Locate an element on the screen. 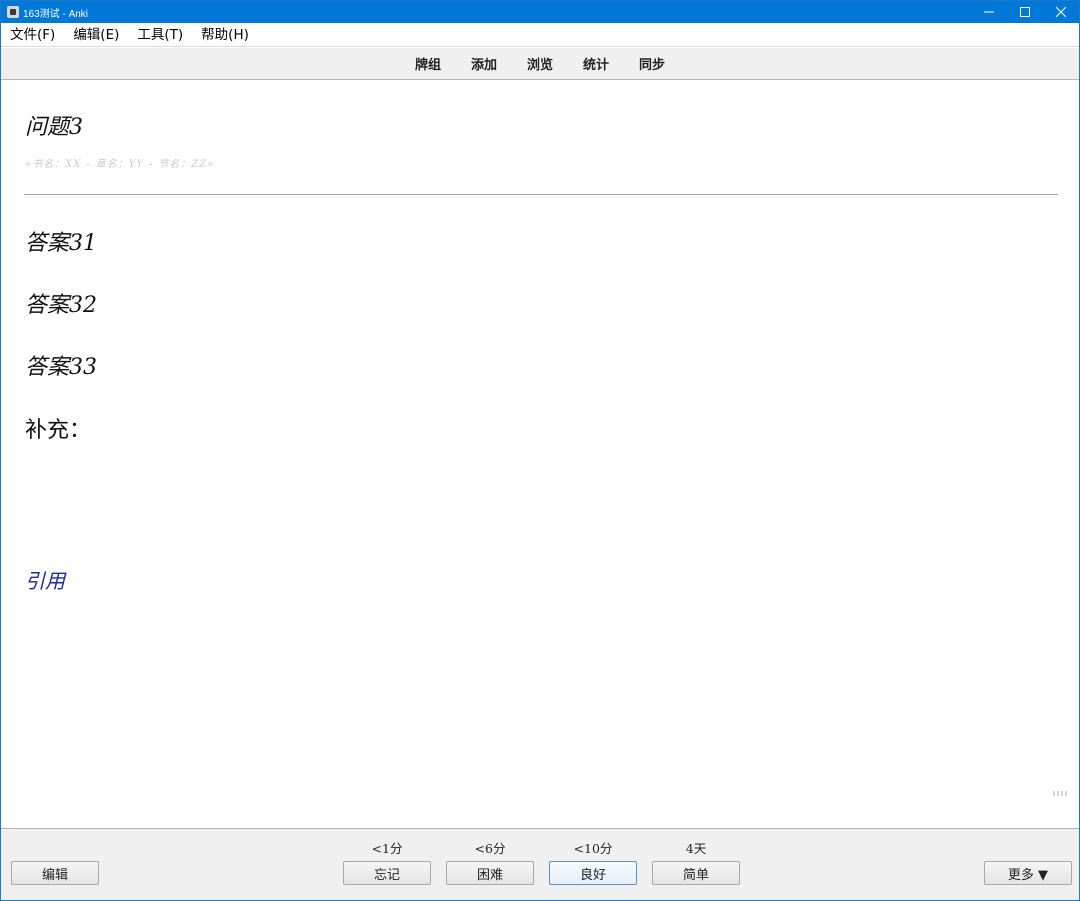  again-button: 忘记 is located at coordinates (387, 873).